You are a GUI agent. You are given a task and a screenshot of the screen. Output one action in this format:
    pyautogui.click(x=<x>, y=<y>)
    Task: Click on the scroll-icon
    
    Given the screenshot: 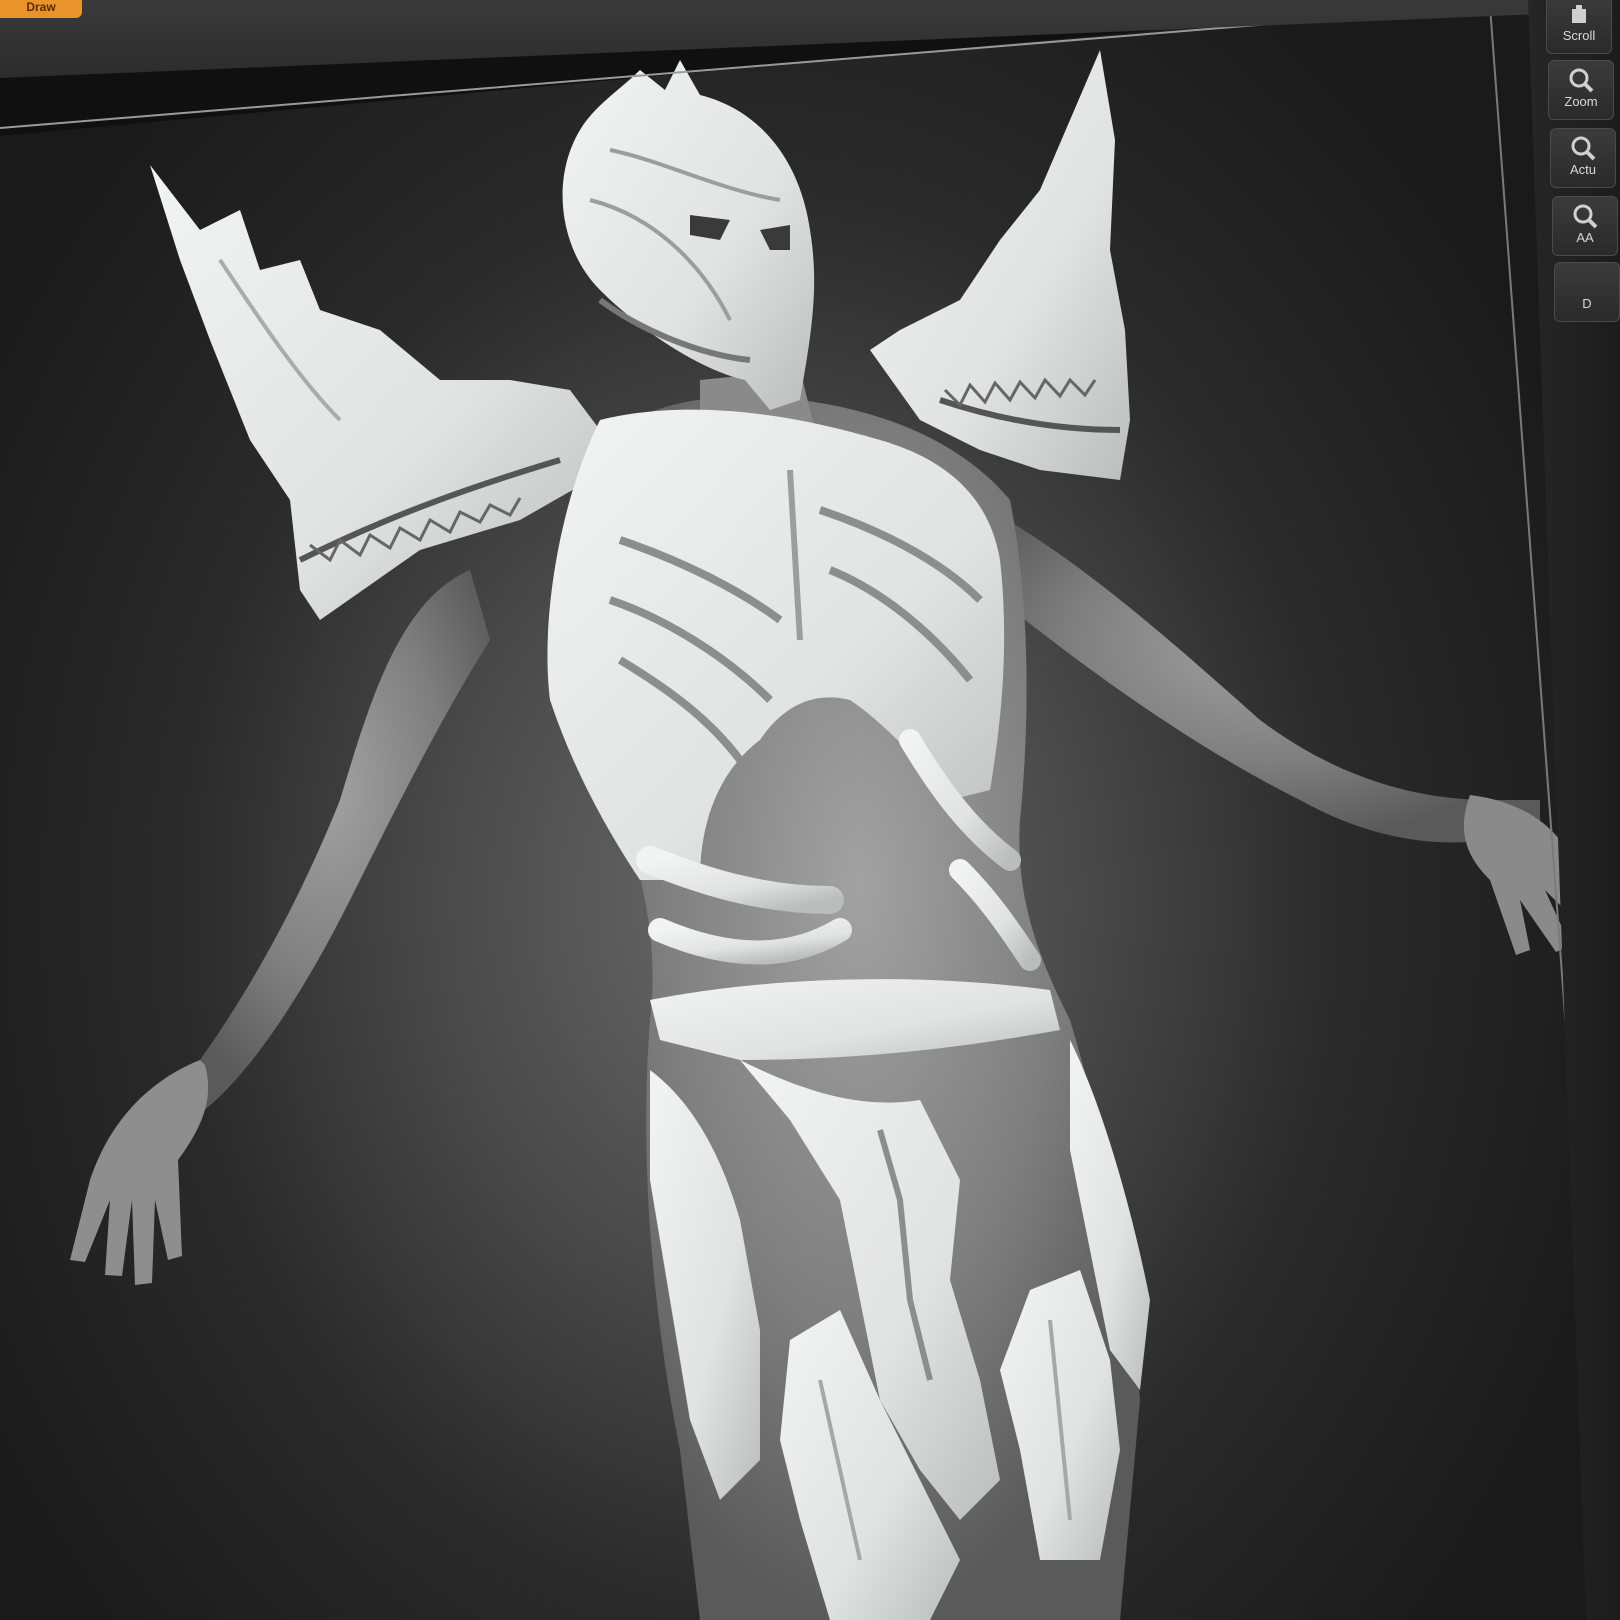 What is the action you would take?
    pyautogui.click(x=1579, y=14)
    